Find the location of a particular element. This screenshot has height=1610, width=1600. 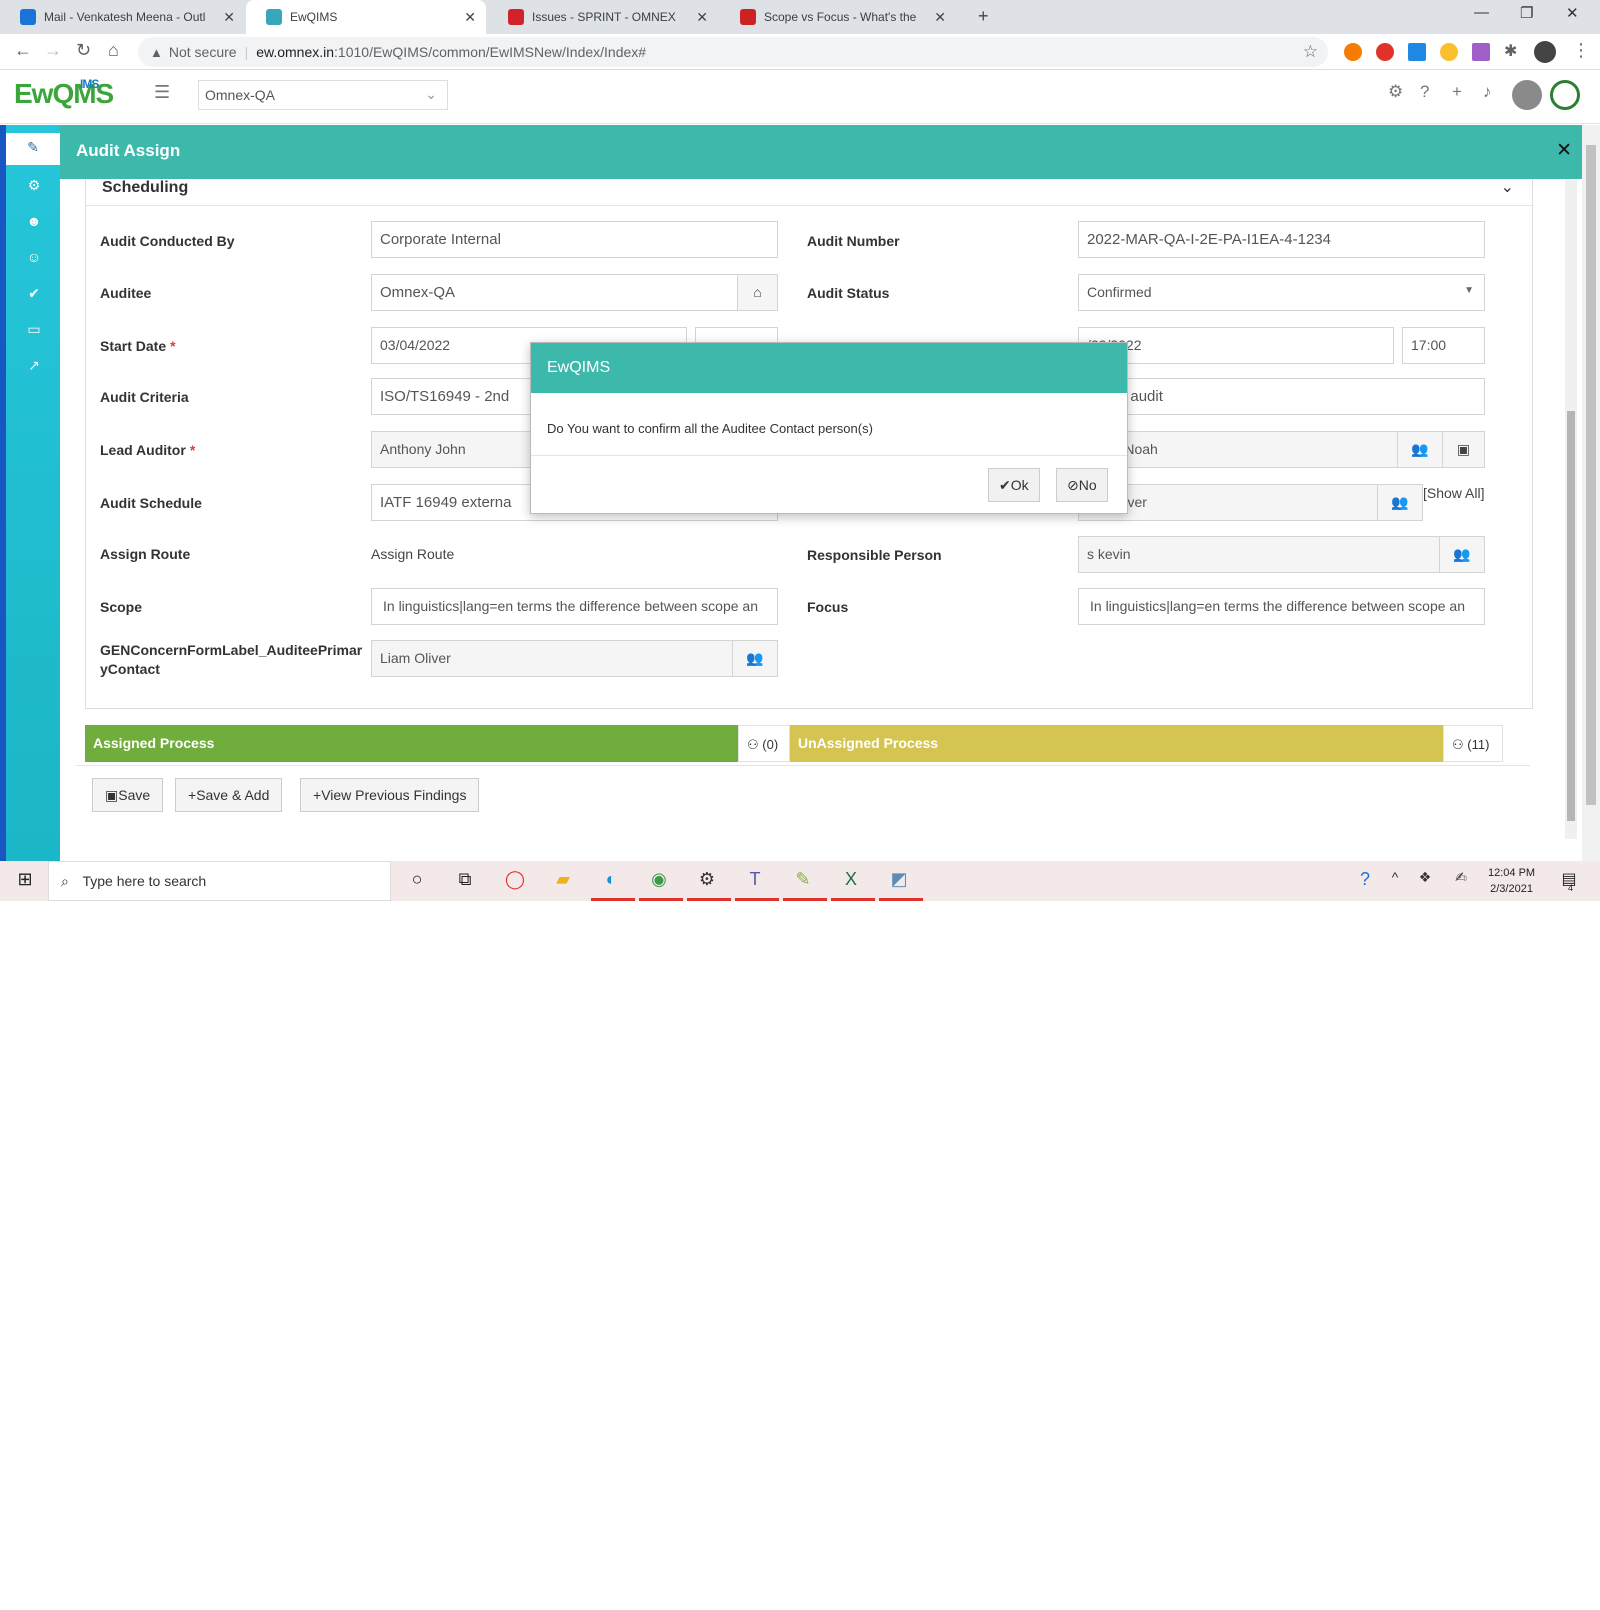

user-settings-icon: ☺ is located at coordinates (34, 260).